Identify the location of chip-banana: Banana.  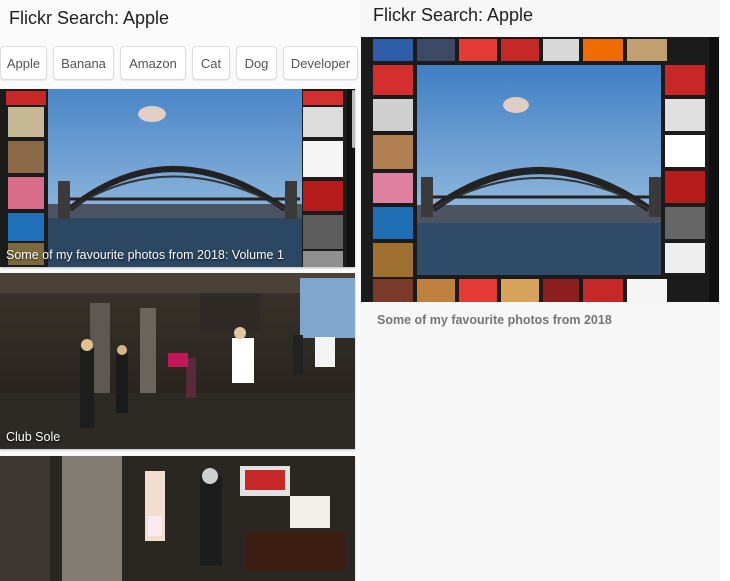
(83, 63).